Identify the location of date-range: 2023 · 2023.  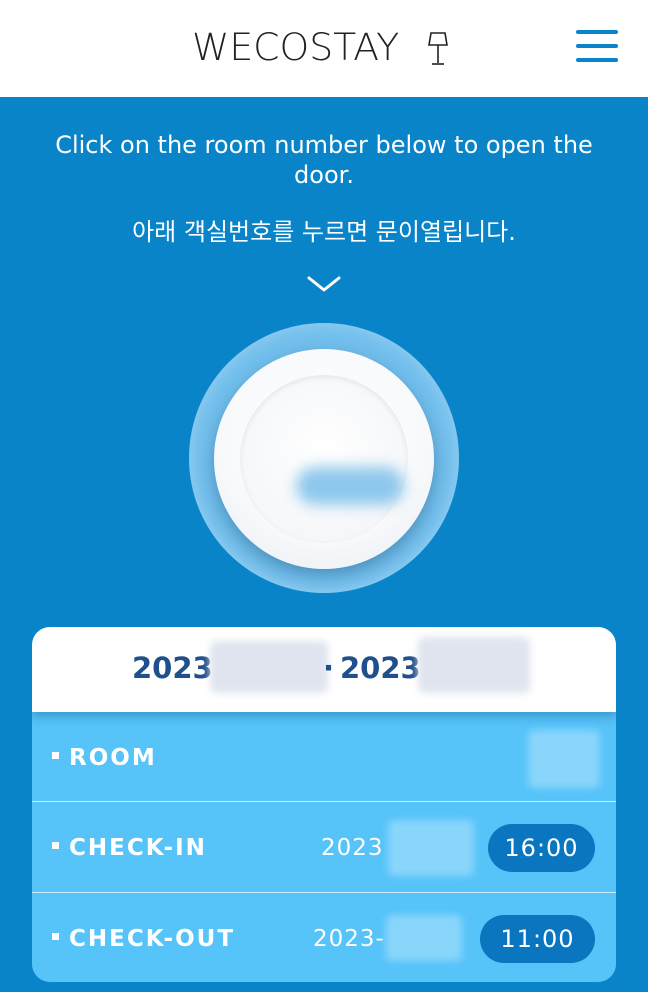
(324, 669).